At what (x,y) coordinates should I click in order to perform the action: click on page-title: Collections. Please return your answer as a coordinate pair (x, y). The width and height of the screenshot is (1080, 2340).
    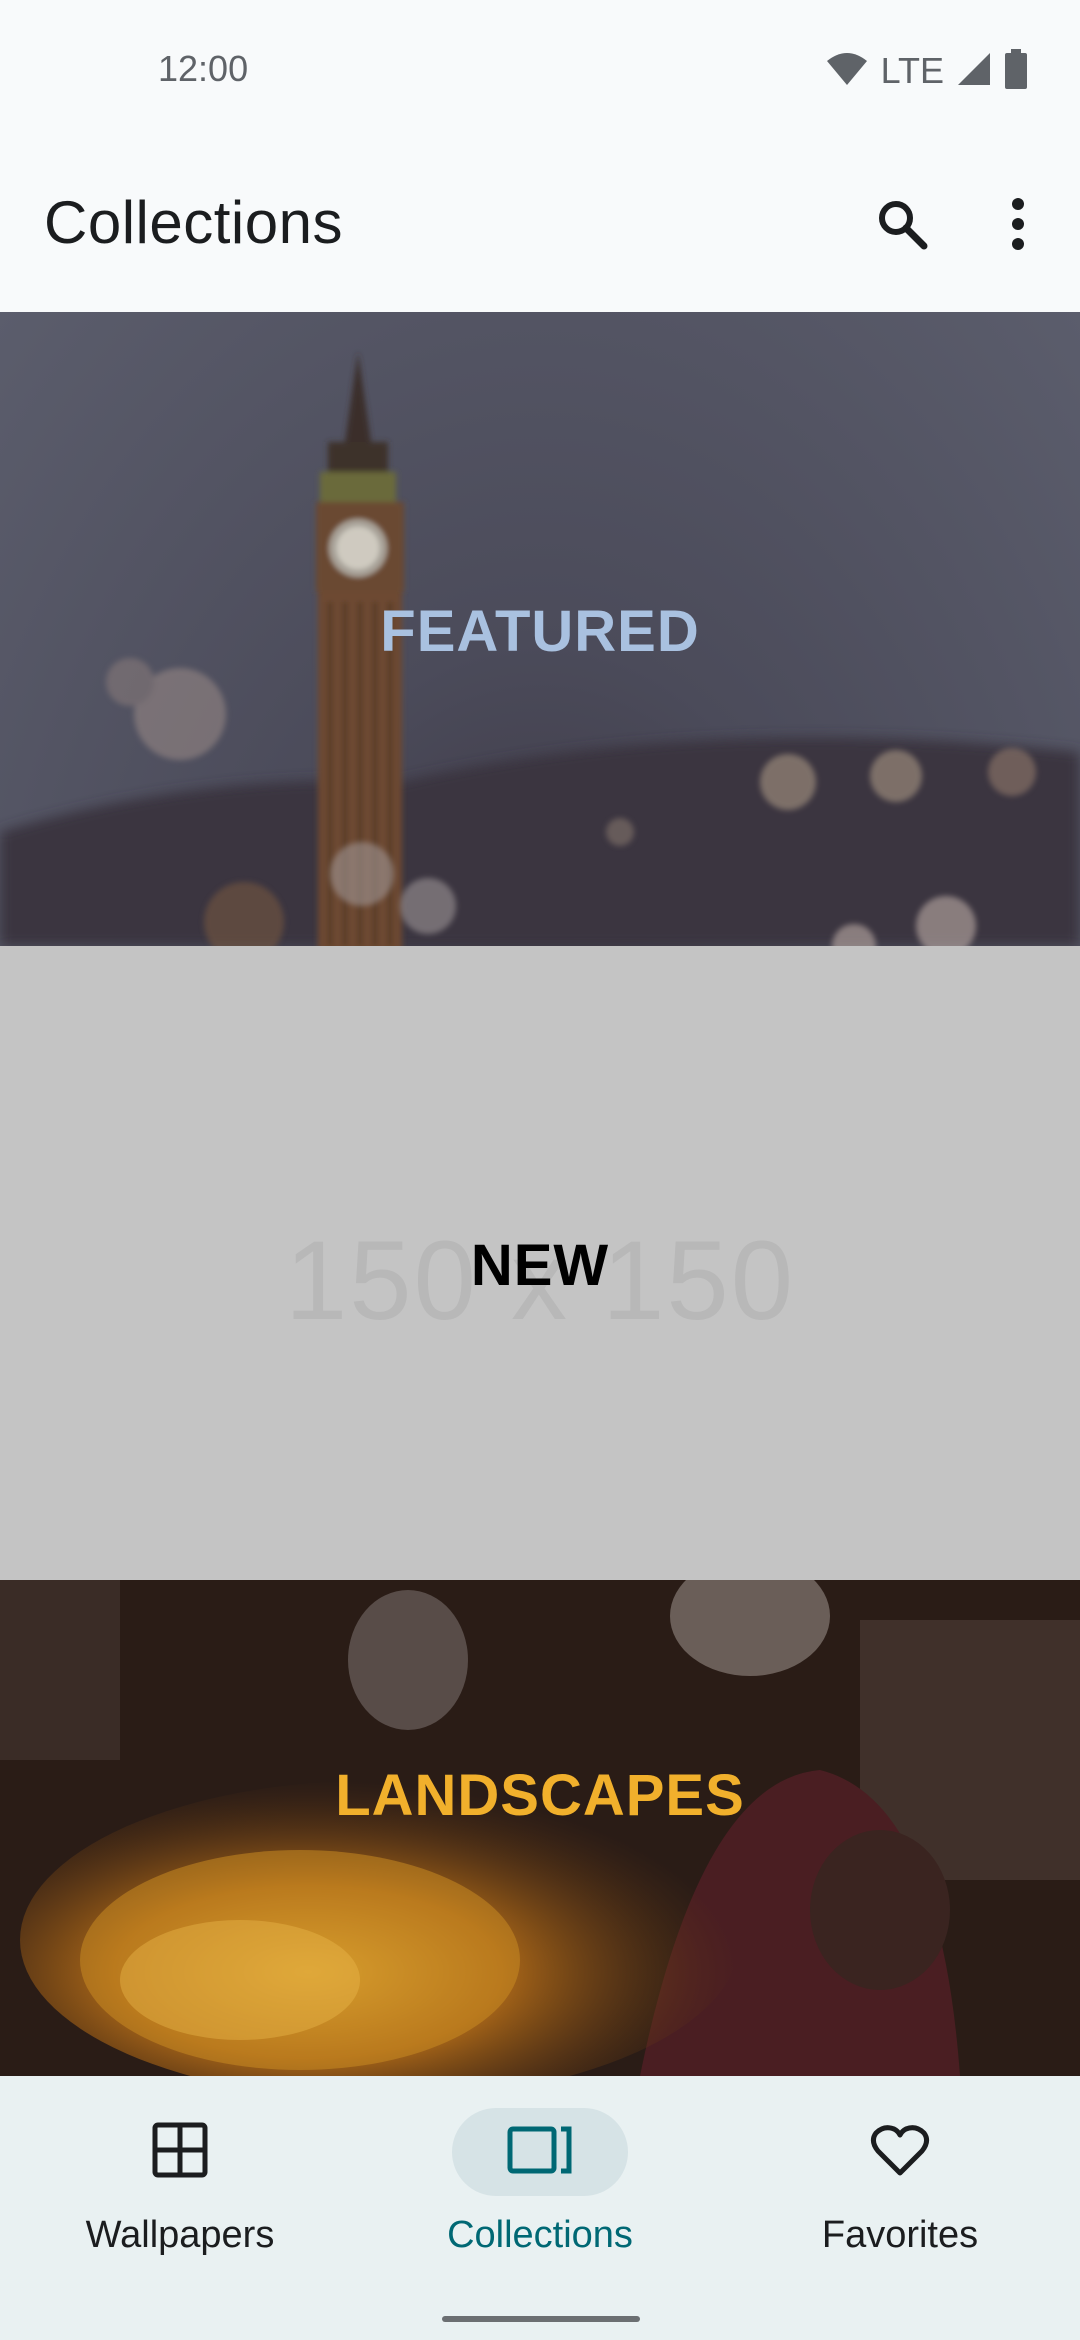
    Looking at the image, I should click on (193, 222).